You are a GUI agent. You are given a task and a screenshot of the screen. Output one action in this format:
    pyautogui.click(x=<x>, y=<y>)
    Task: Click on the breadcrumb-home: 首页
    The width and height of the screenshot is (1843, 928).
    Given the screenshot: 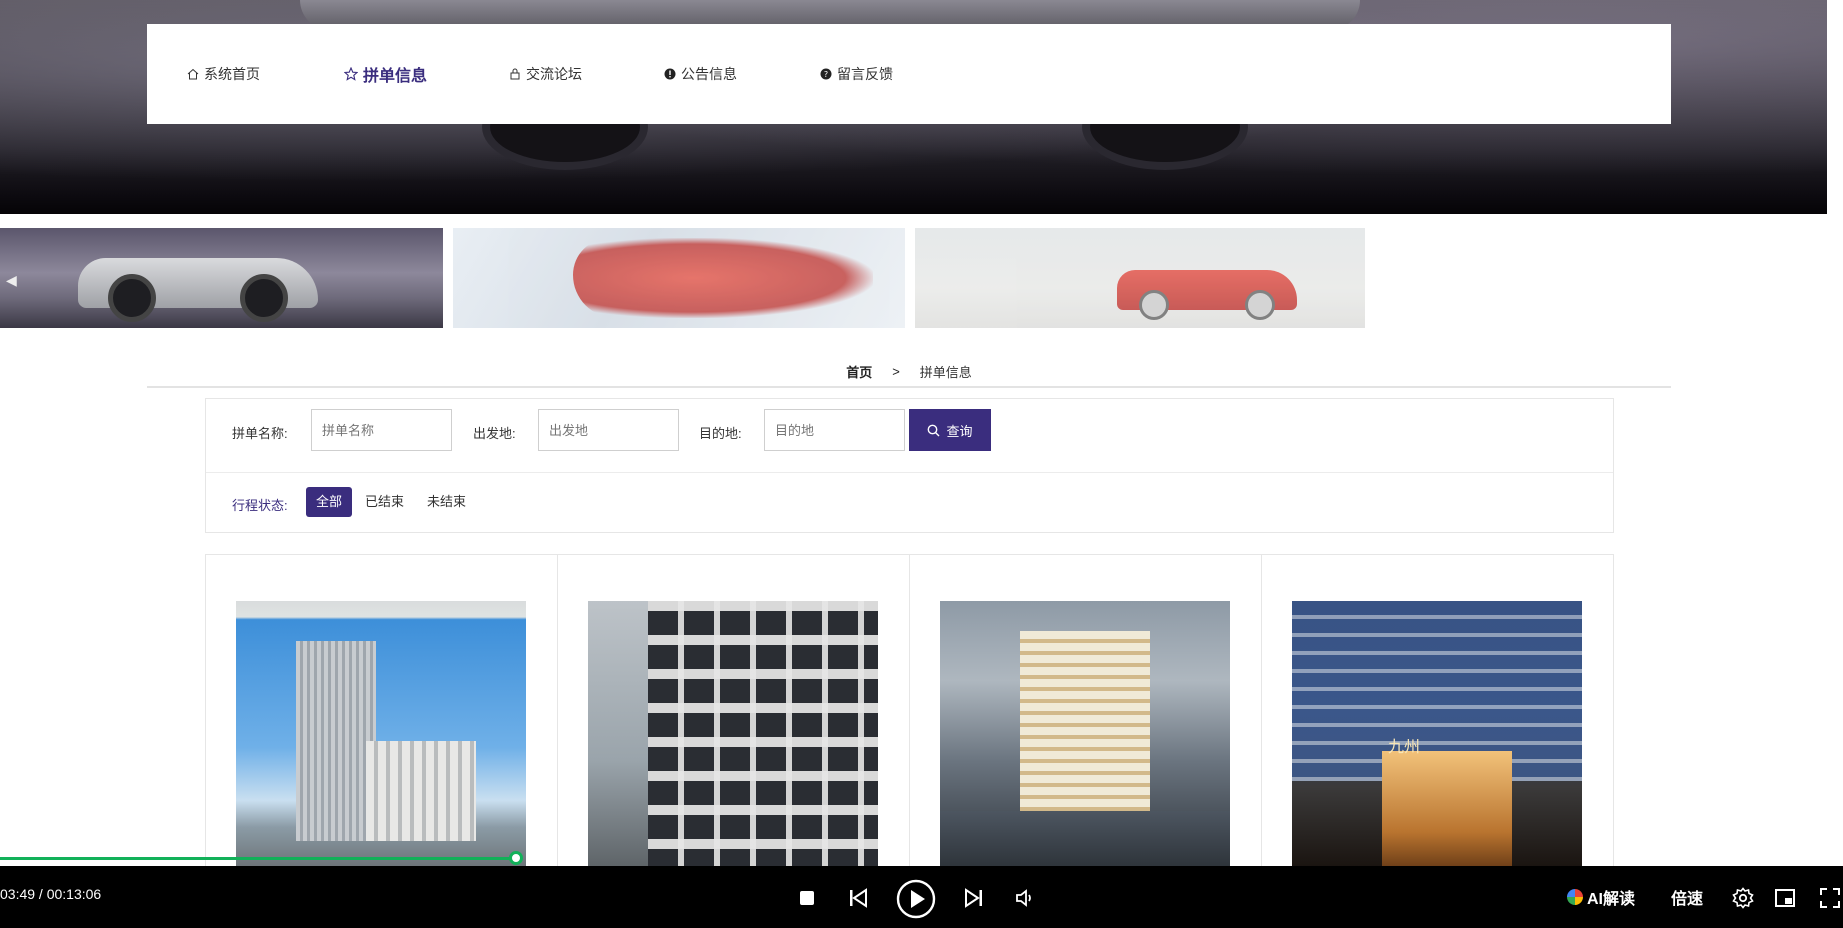 What is the action you would take?
    pyautogui.click(x=859, y=371)
    